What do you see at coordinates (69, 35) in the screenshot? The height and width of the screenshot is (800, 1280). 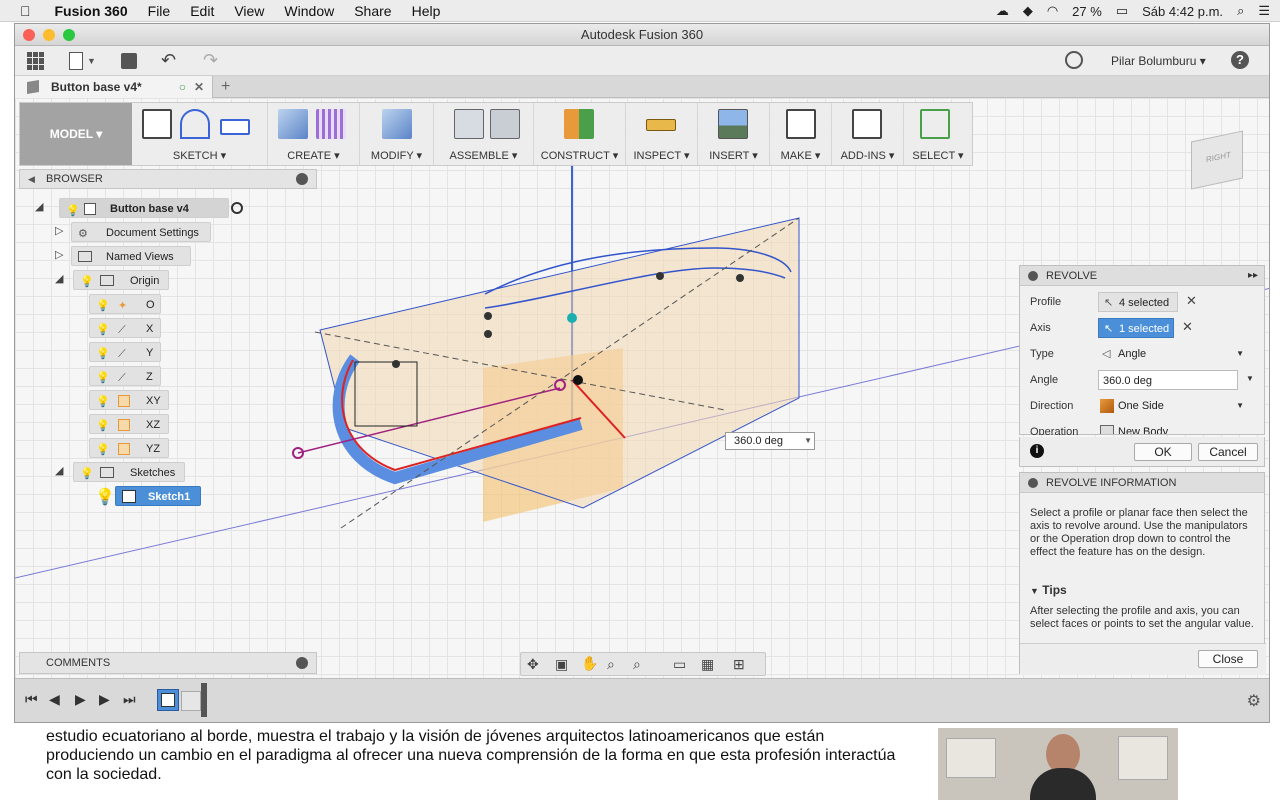 I see `zoom-window-button` at bounding box center [69, 35].